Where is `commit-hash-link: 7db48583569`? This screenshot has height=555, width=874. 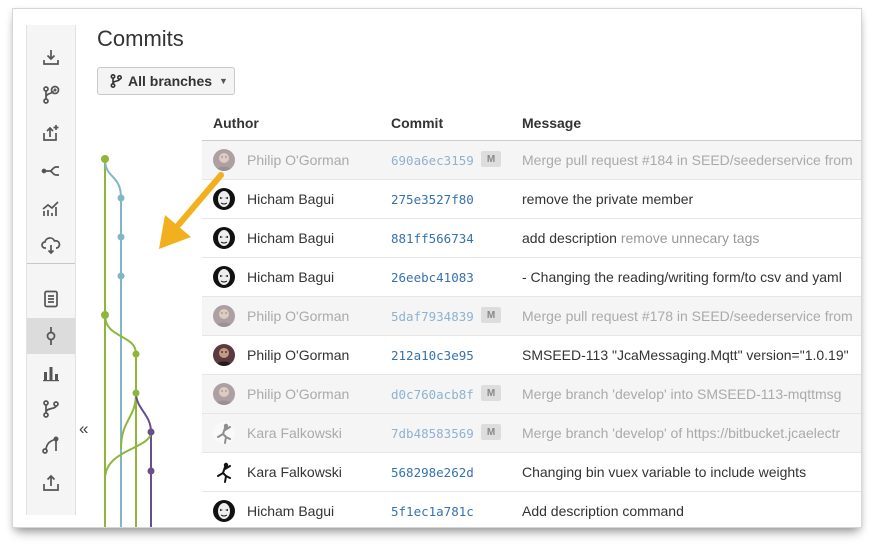
commit-hash-link: 7db48583569 is located at coordinates (432, 433).